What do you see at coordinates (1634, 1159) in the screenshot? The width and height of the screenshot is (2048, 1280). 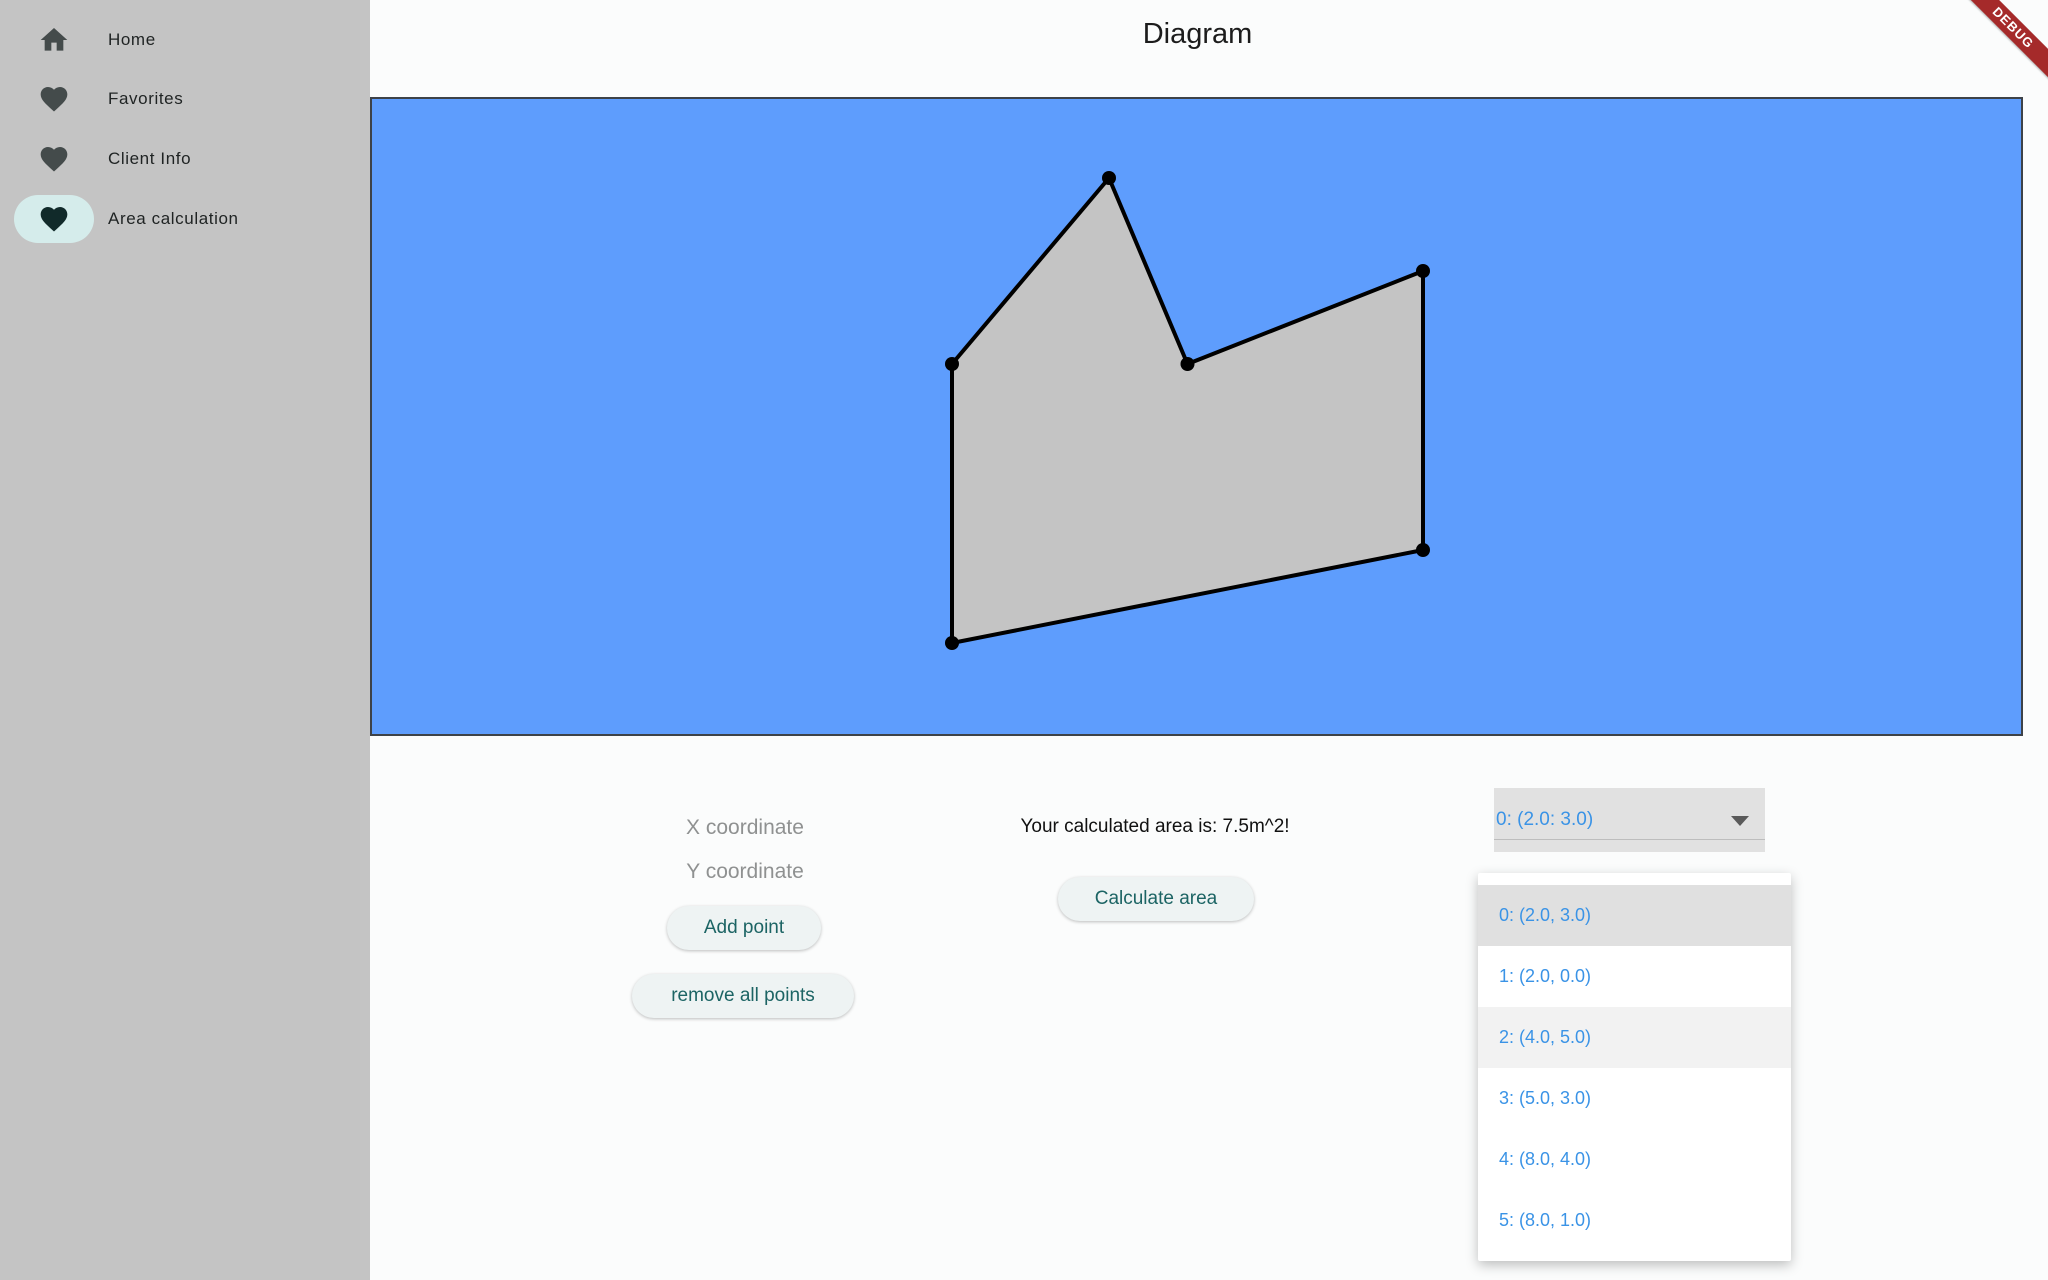 I see `dropdown-option: 4: (8.0, 4.0)` at bounding box center [1634, 1159].